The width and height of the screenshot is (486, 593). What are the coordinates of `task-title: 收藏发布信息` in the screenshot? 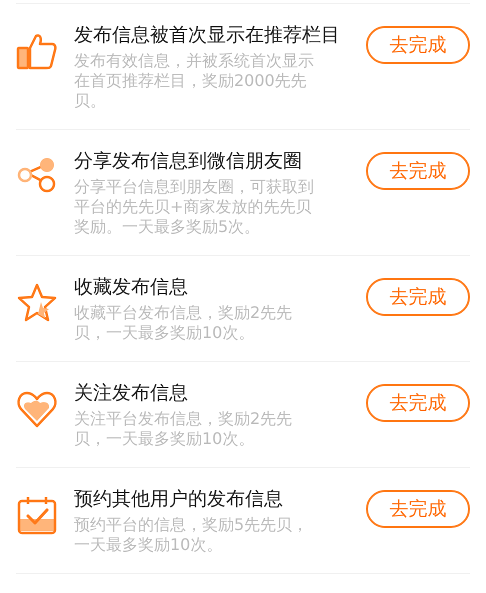 It's located at (131, 287).